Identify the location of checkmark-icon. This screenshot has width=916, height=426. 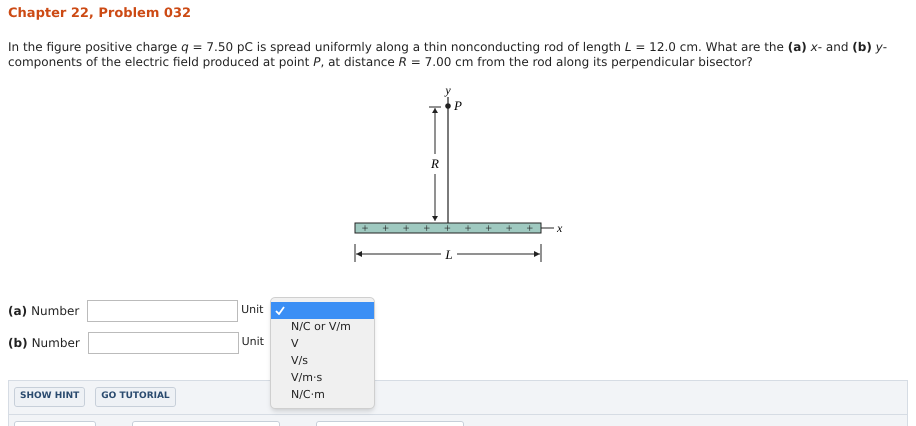
(280, 310).